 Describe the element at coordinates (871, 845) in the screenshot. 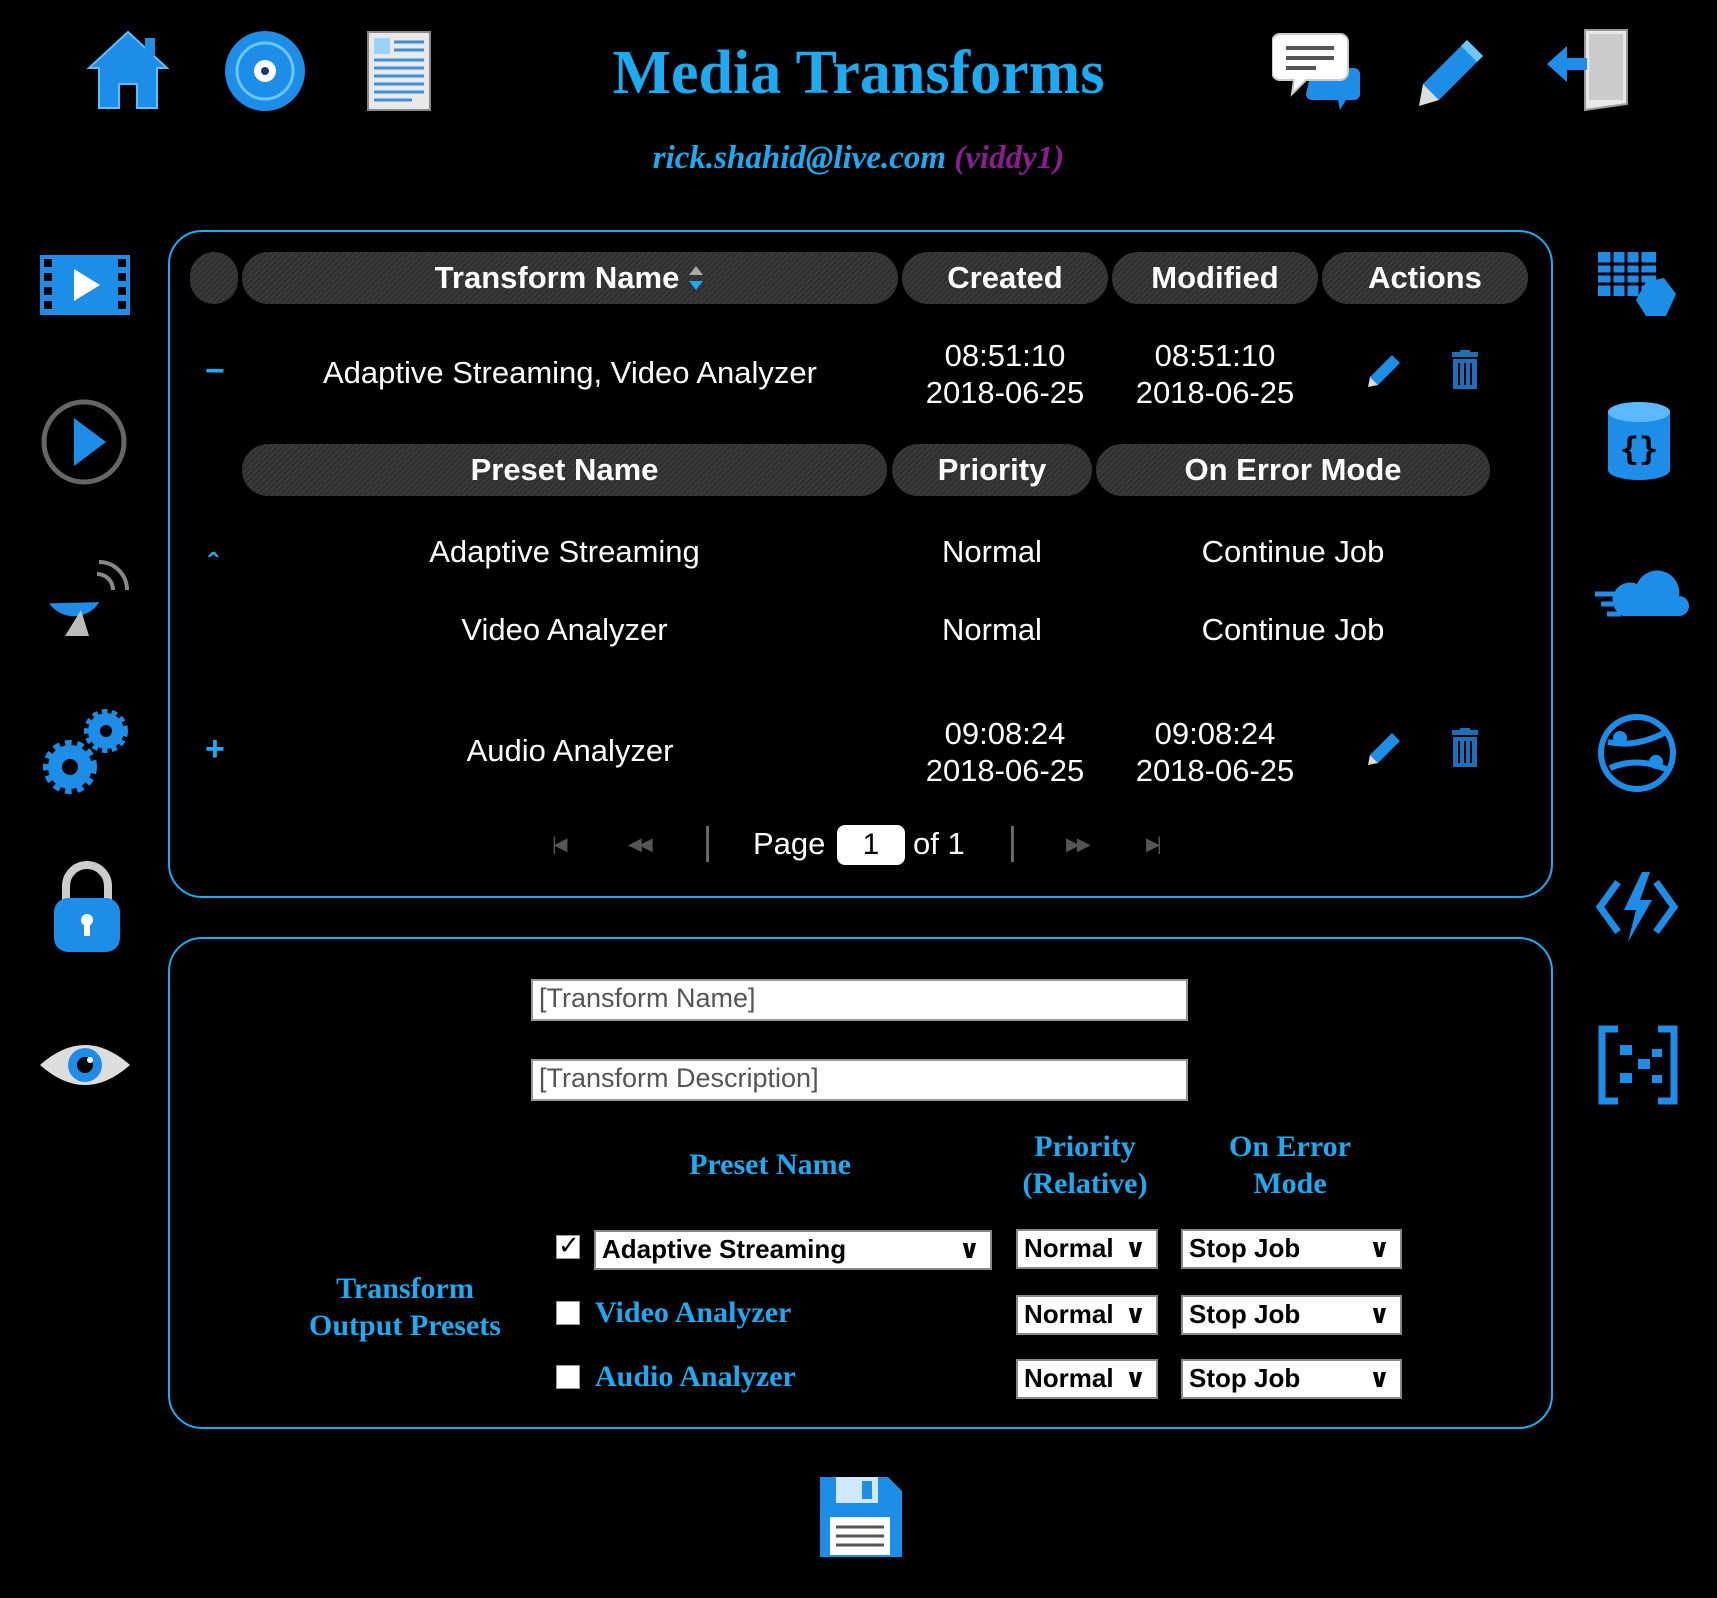

I see `page-number-input: 1` at that location.